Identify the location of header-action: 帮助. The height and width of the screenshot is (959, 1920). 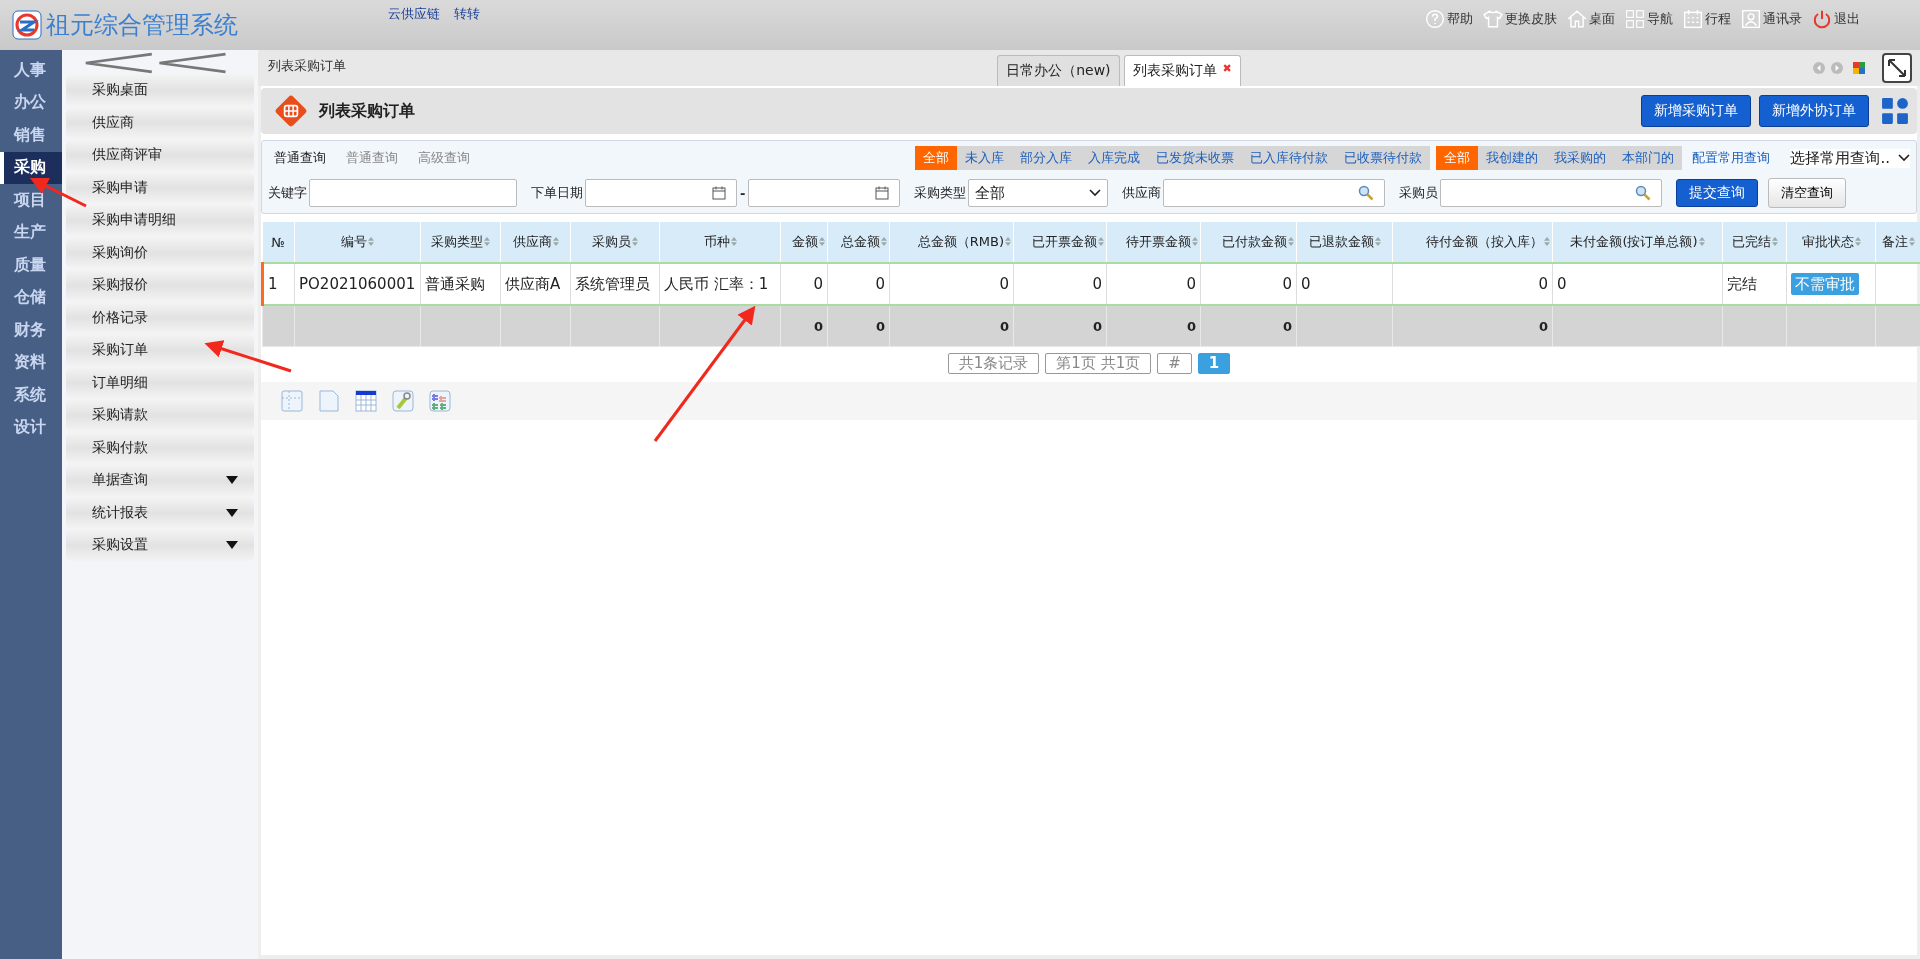
(1449, 19).